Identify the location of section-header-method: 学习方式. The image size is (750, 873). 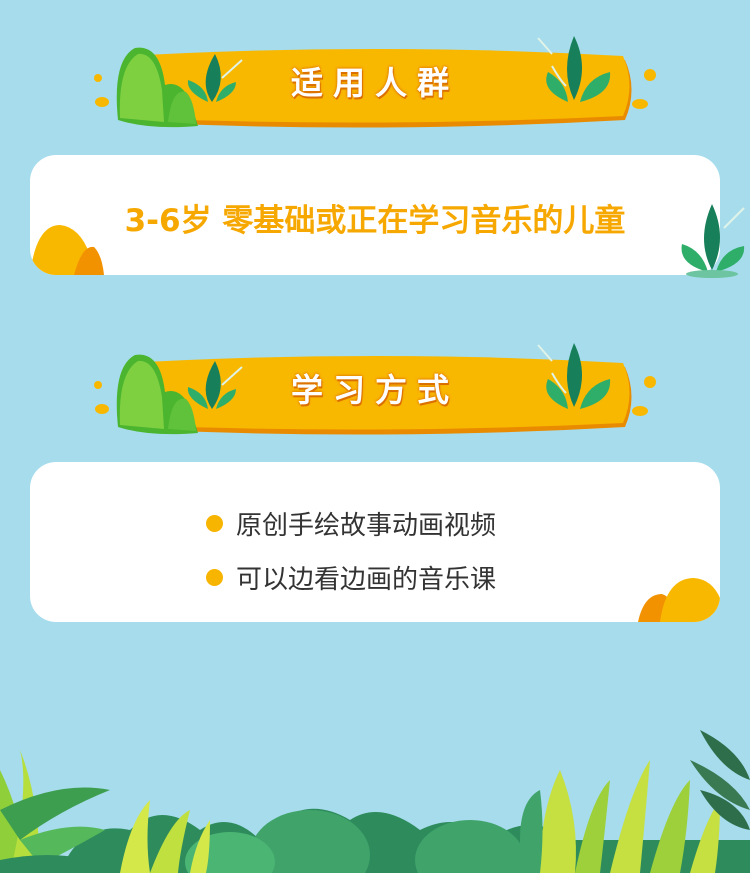
(375, 392).